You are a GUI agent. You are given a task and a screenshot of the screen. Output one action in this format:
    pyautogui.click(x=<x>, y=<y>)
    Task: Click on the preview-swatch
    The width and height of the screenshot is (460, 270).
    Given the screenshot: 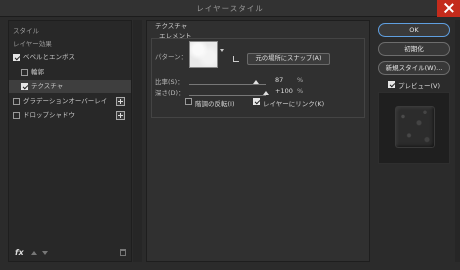 What is the action you would take?
    pyautogui.click(x=415, y=127)
    